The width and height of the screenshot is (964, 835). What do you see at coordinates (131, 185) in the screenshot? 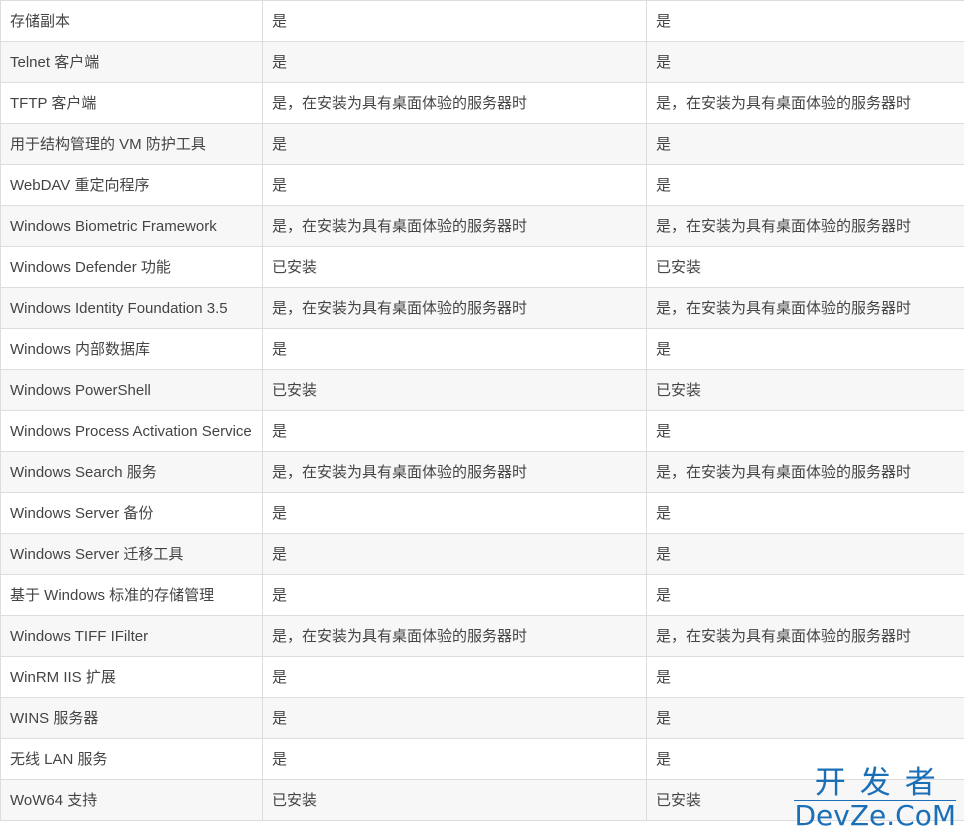
I see `feature-name-cell: WebDAV 重定向程序` at bounding box center [131, 185].